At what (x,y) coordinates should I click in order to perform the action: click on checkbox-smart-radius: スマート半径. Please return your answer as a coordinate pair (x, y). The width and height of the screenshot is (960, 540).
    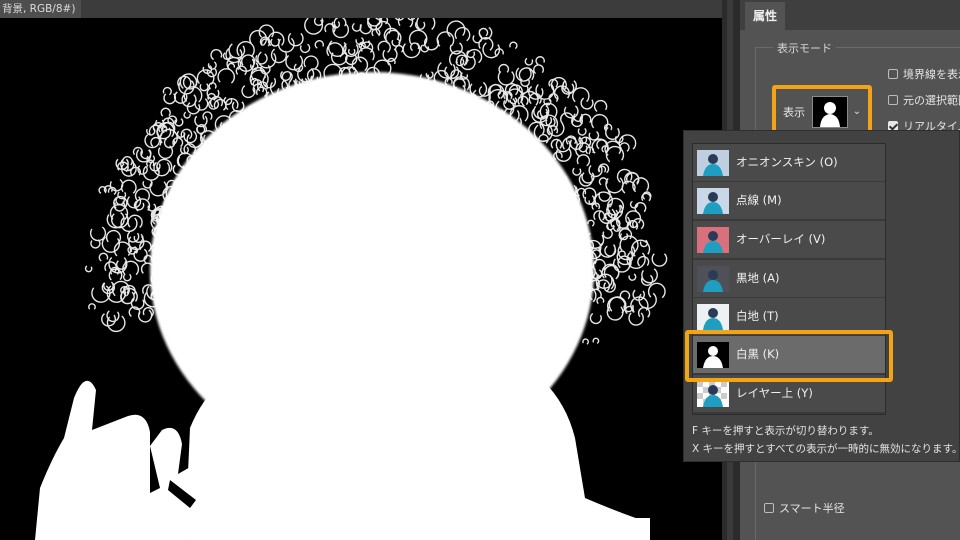
    Looking at the image, I should click on (804, 508).